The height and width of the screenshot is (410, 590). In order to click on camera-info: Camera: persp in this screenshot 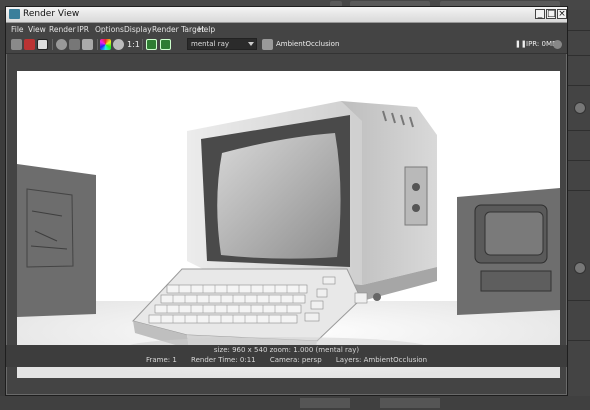, I will do `click(295, 360)`.